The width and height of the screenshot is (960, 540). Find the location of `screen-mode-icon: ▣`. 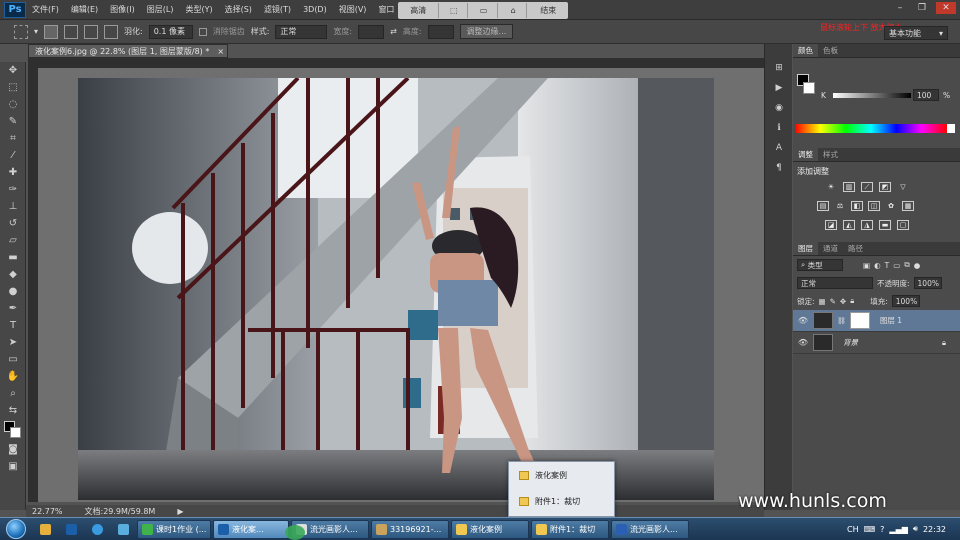

screen-mode-icon: ▣ is located at coordinates (13, 466).